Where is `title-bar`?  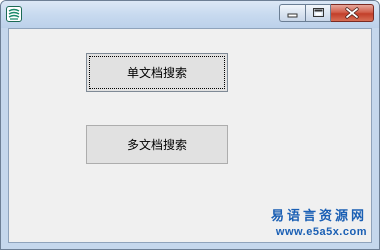
title-bar is located at coordinates (190, 14).